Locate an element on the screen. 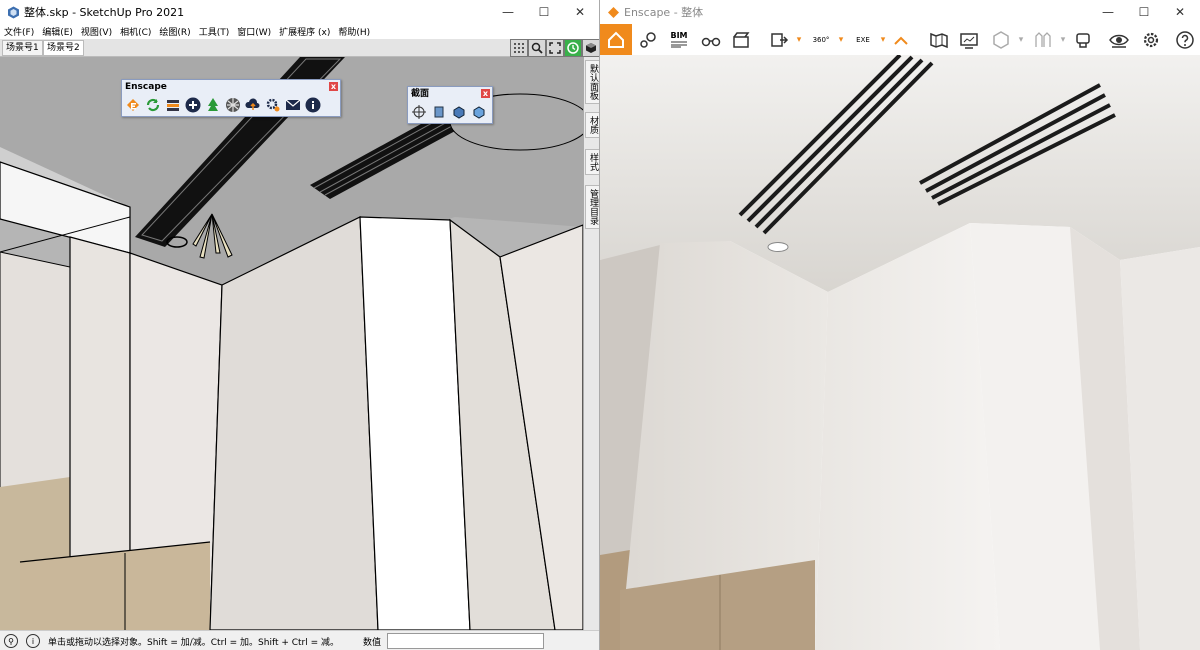  bim-label: BIM is located at coordinates (679, 35).